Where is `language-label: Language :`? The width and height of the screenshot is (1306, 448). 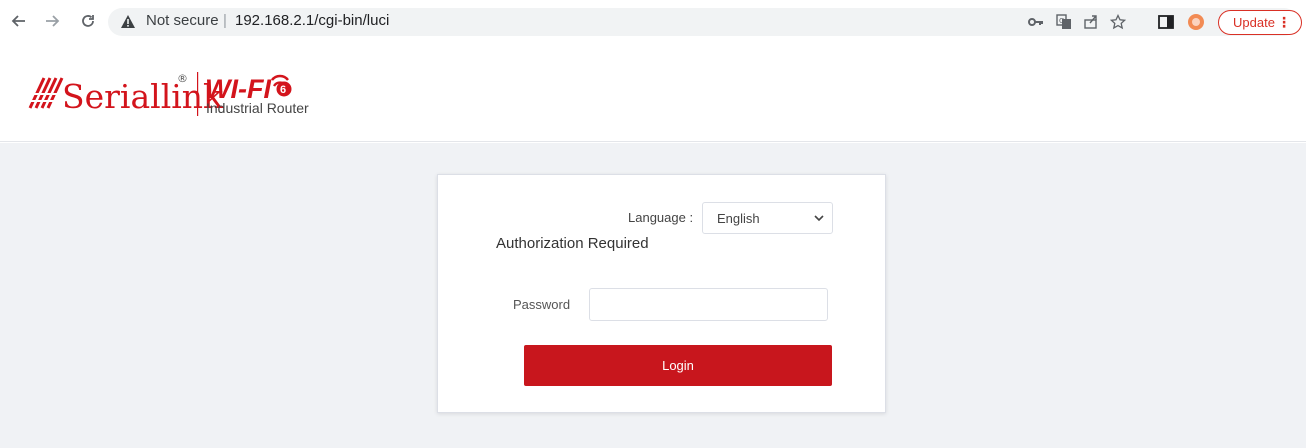 language-label: Language : is located at coordinates (661, 217).